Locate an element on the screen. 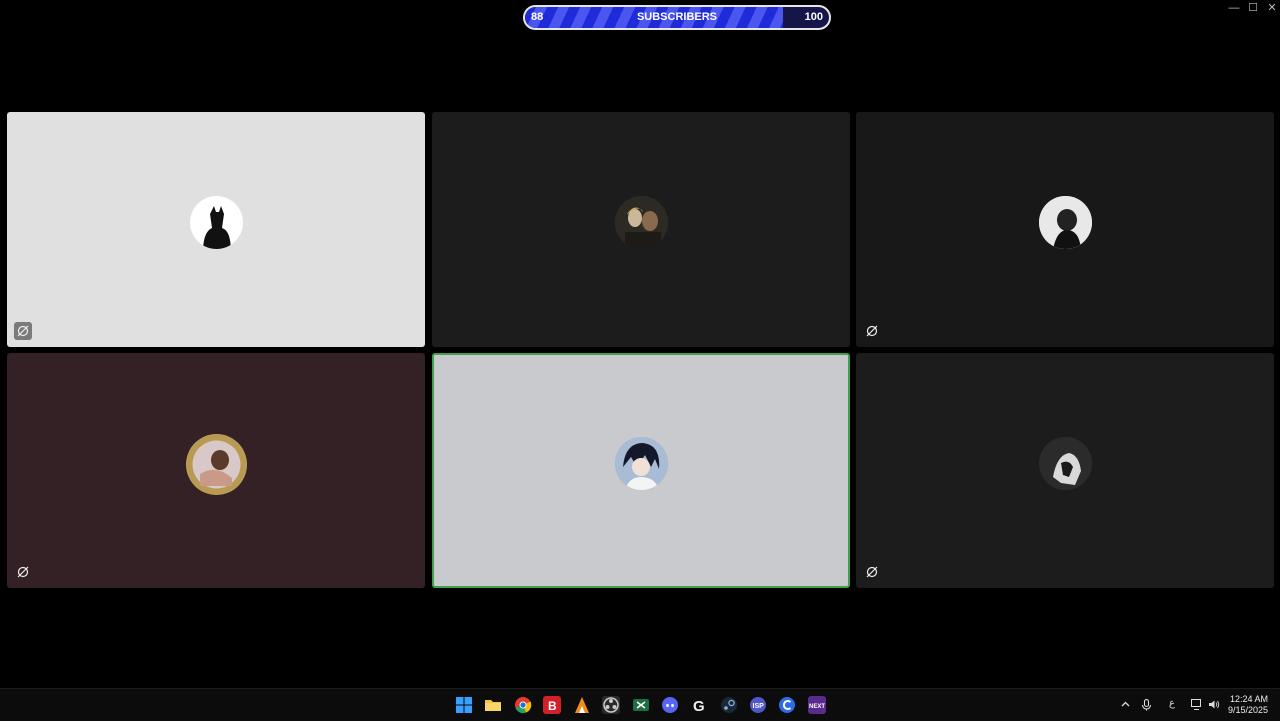  obs-icon is located at coordinates (611, 705).